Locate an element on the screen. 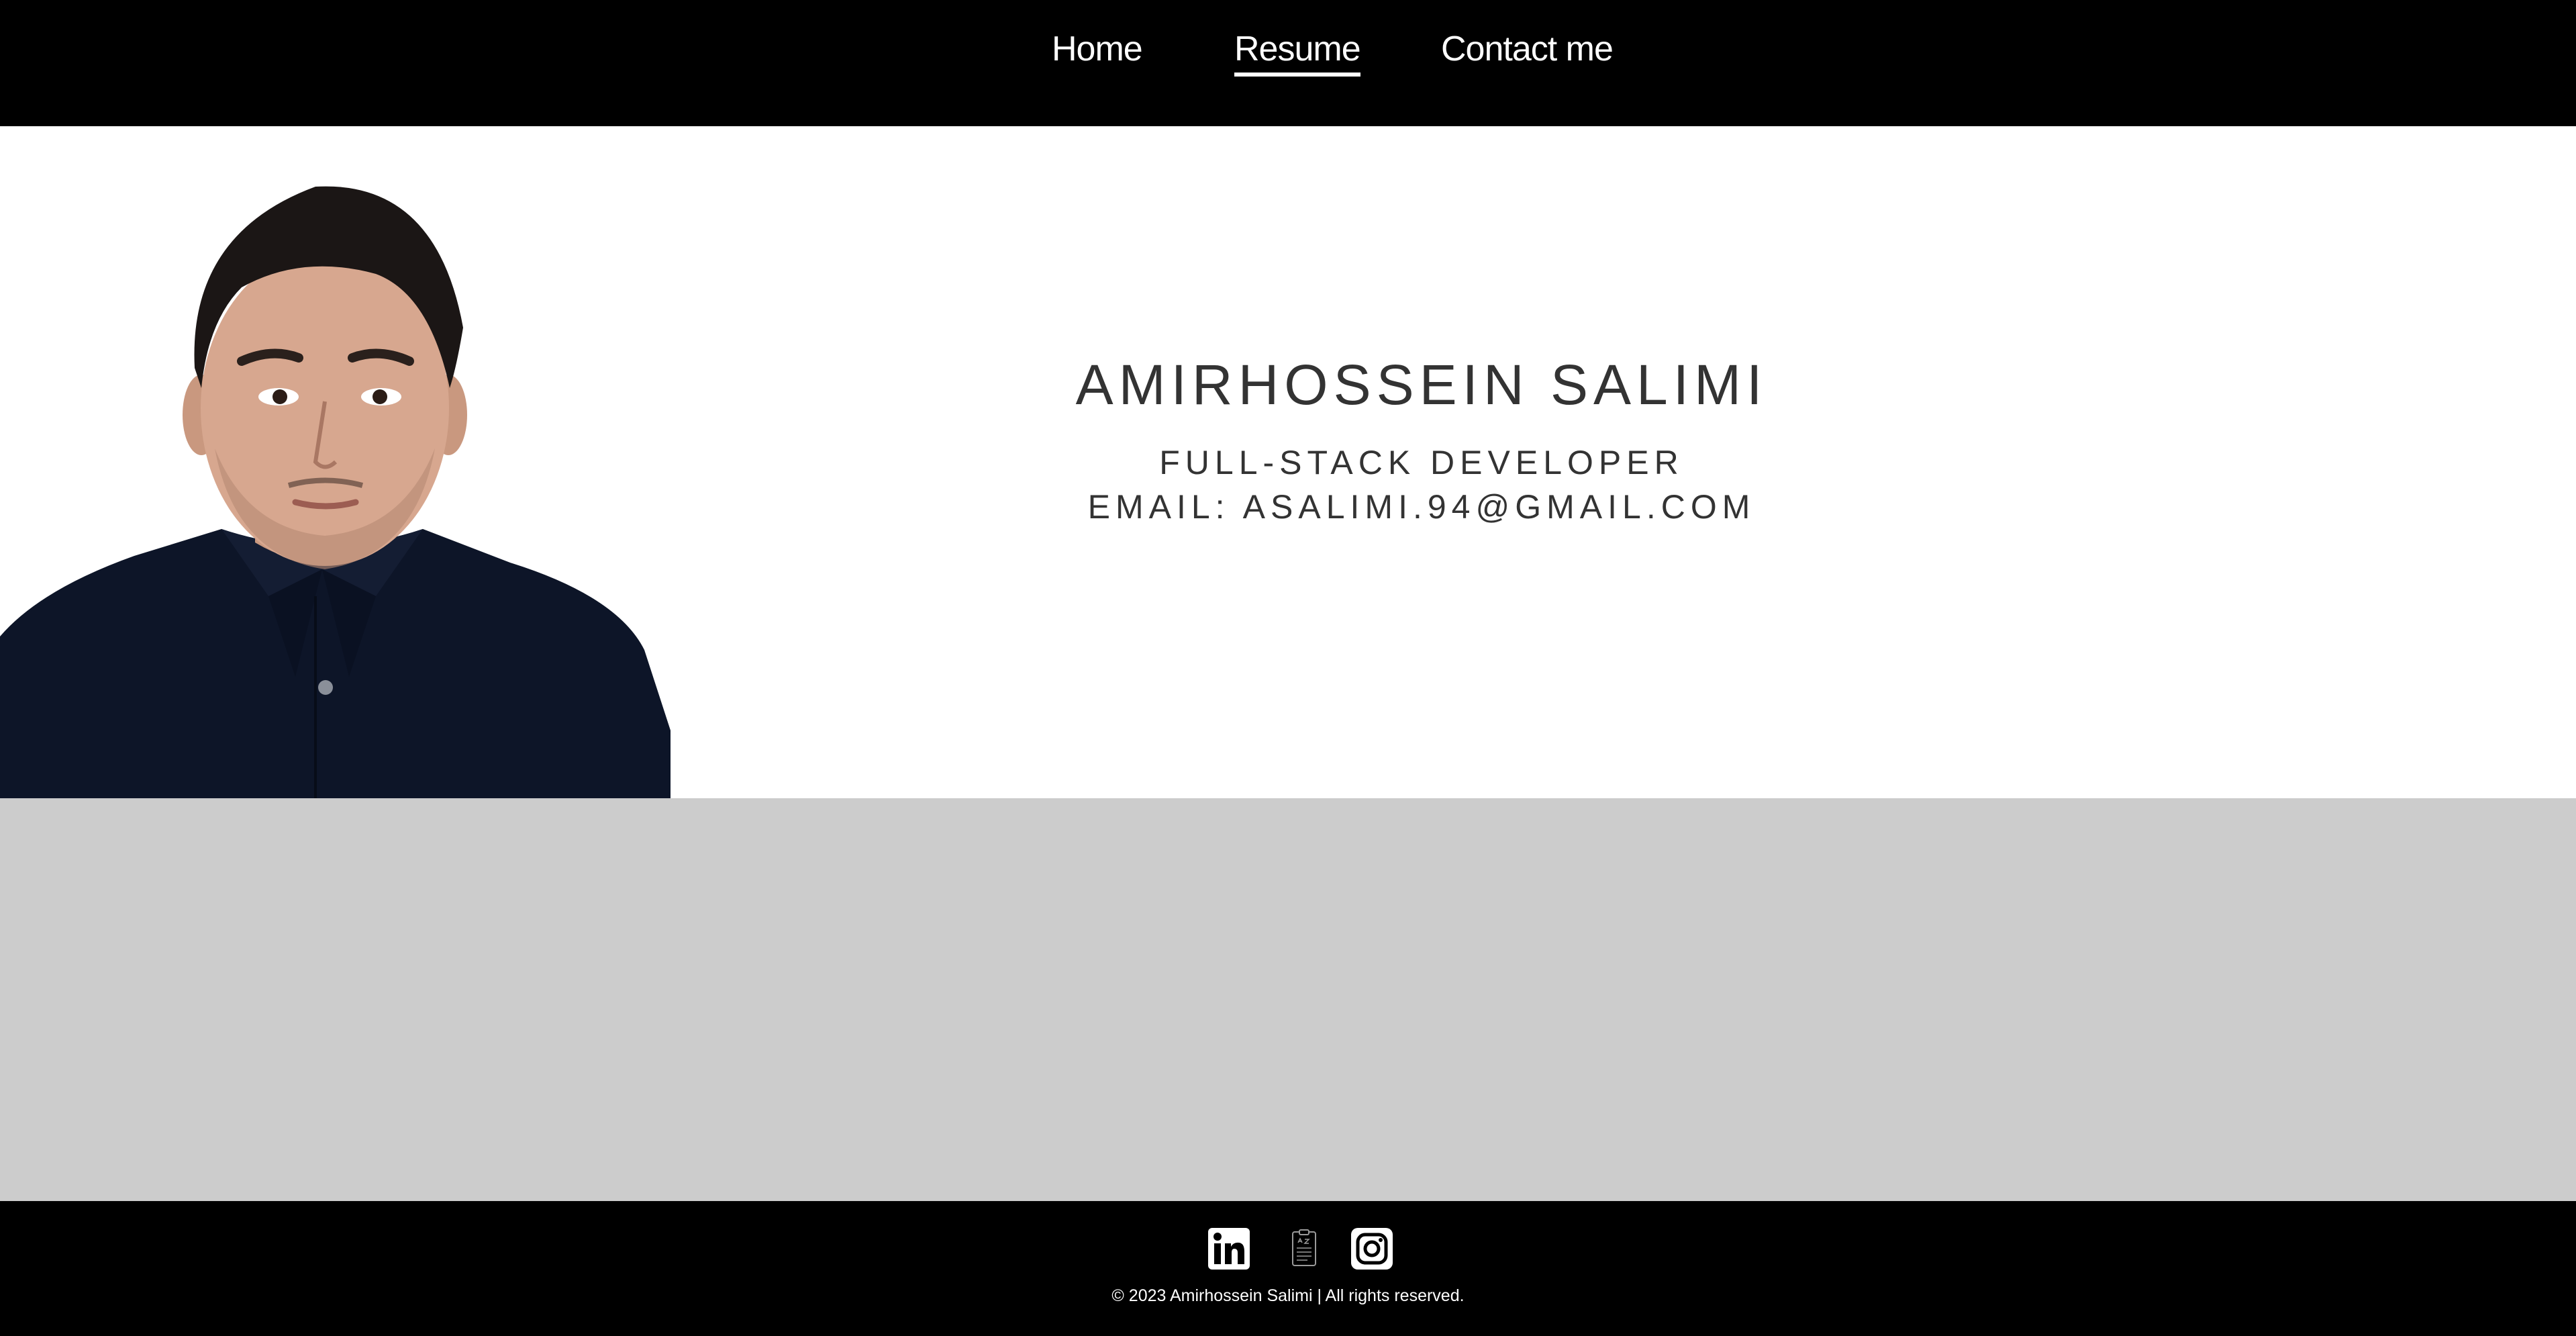 Image resolution: width=2576 pixels, height=1336 pixels. profile-photo is located at coordinates (335, 462).